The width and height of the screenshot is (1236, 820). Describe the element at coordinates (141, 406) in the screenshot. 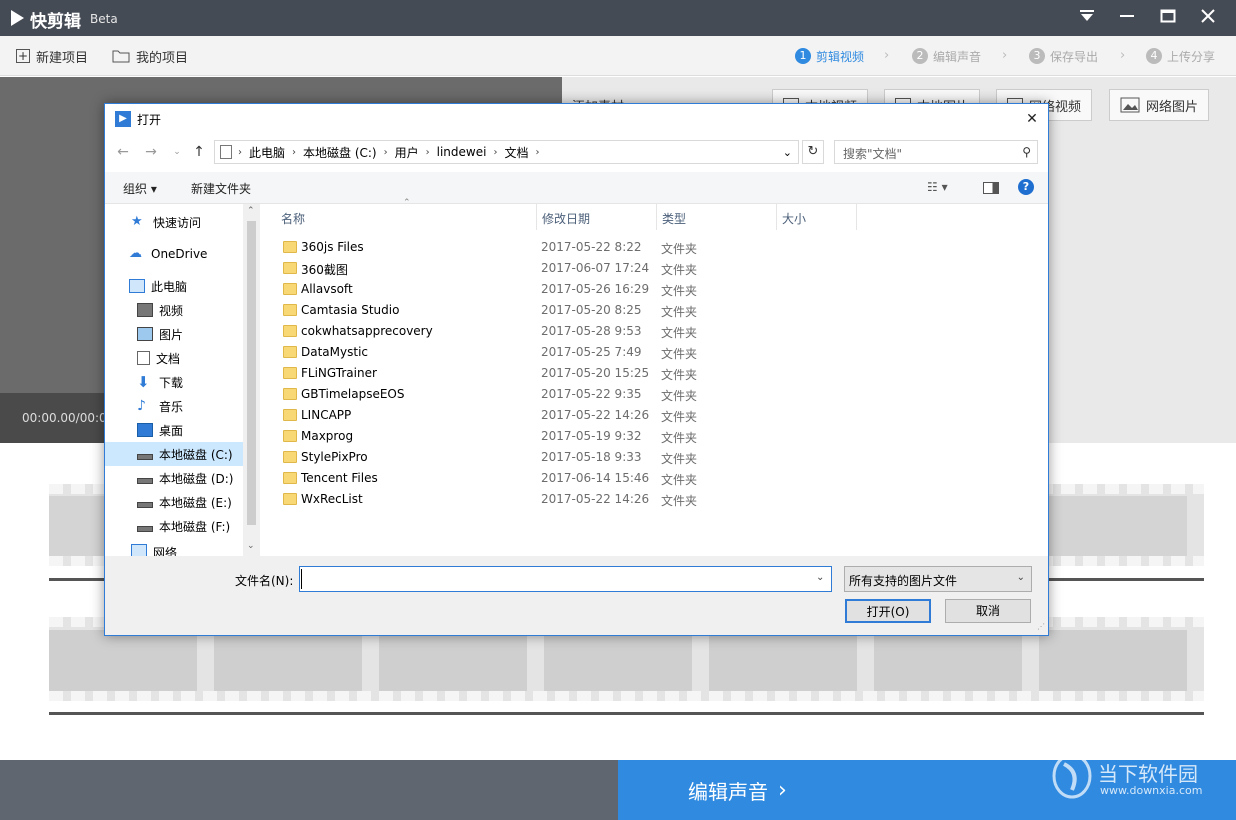

I see `music-icon: ♪` at that location.